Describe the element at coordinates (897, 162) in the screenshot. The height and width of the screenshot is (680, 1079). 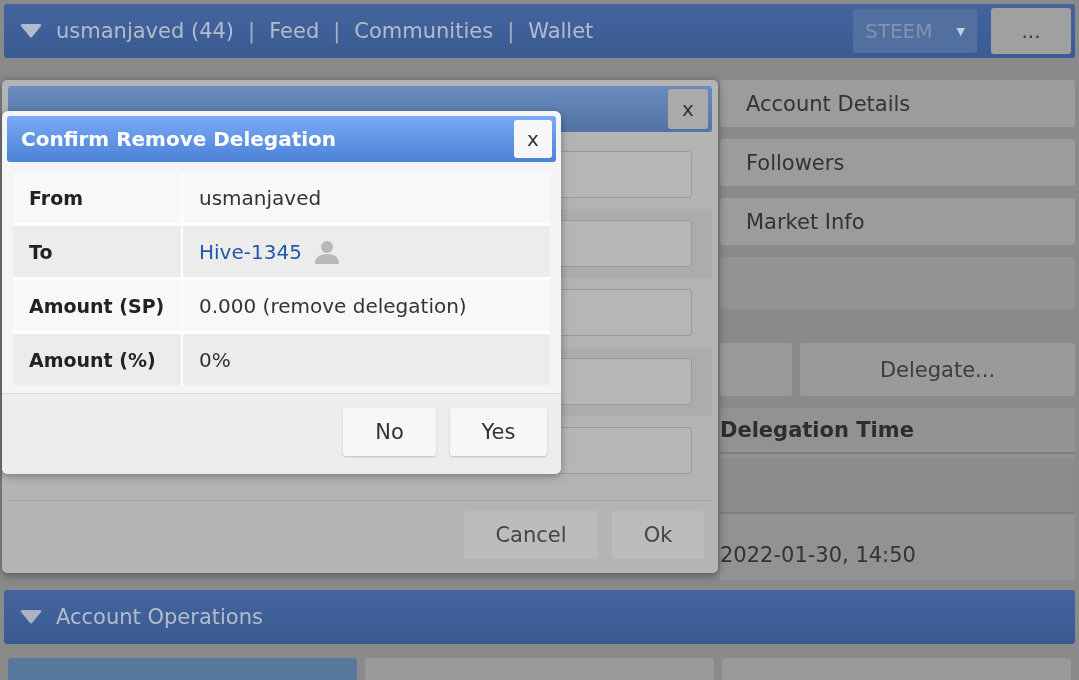
I see `menu-button: Followers` at that location.